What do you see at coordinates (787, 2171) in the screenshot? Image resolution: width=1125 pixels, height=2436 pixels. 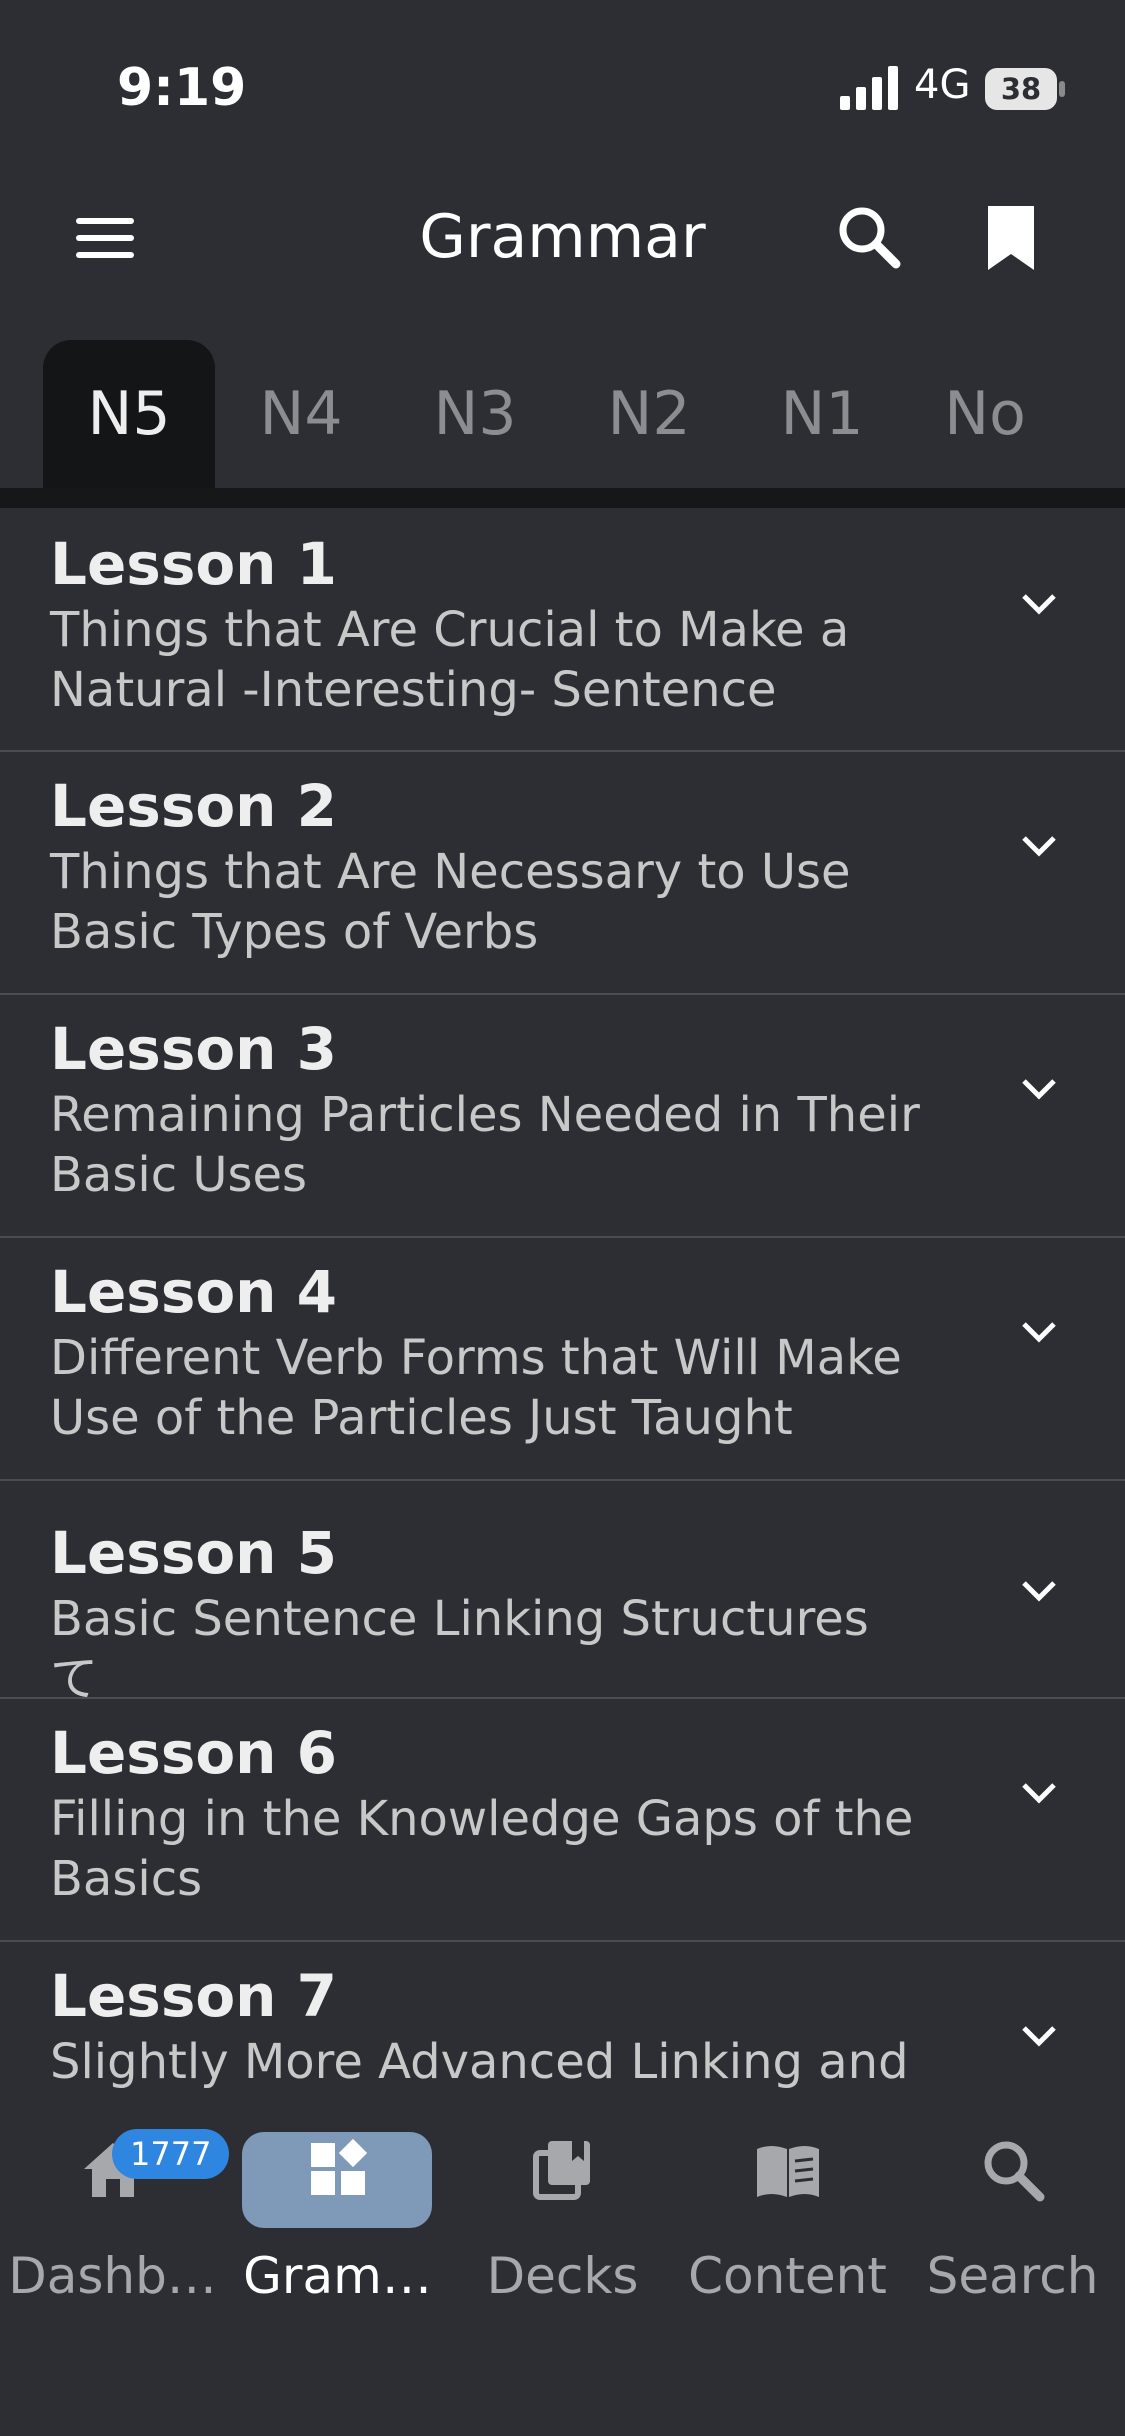 I see `book-icon` at bounding box center [787, 2171].